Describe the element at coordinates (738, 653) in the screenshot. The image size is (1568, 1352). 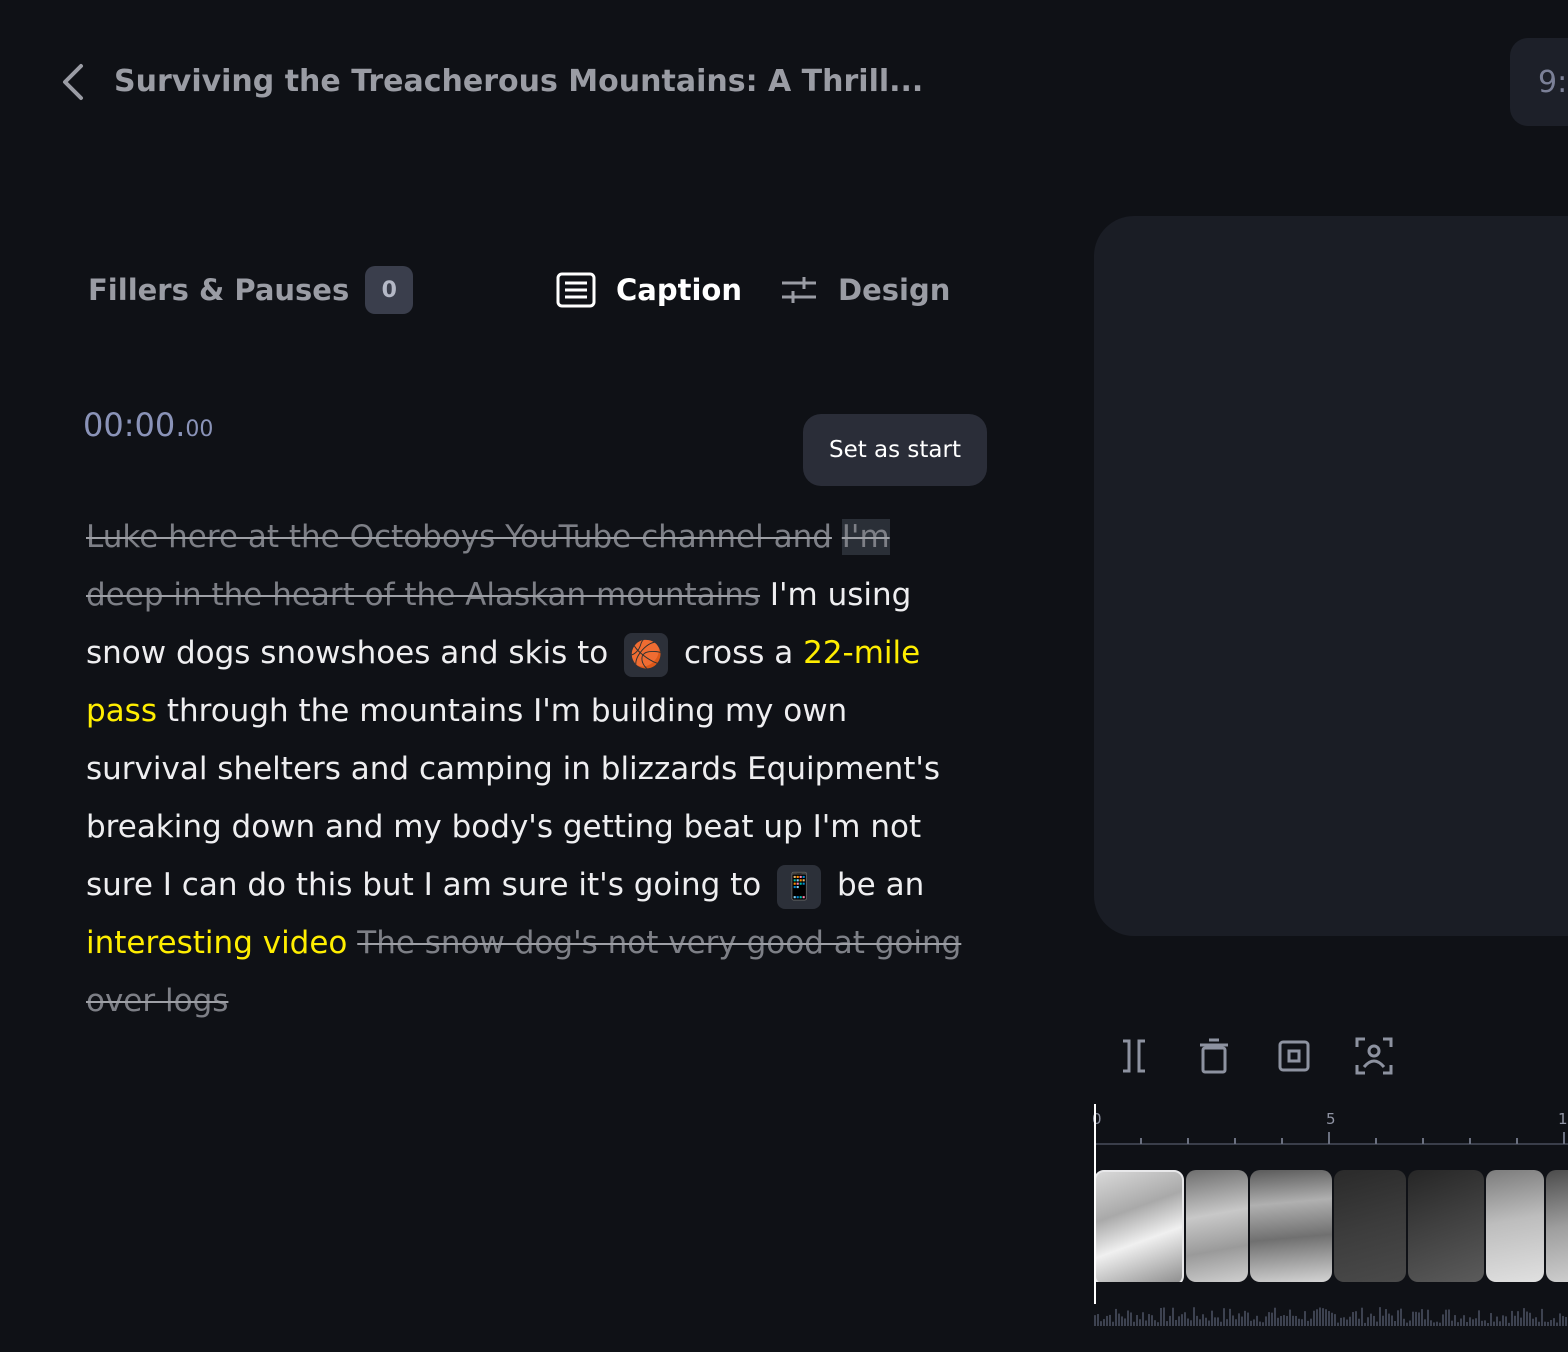
I see `transcript-segment: cross a` at that location.